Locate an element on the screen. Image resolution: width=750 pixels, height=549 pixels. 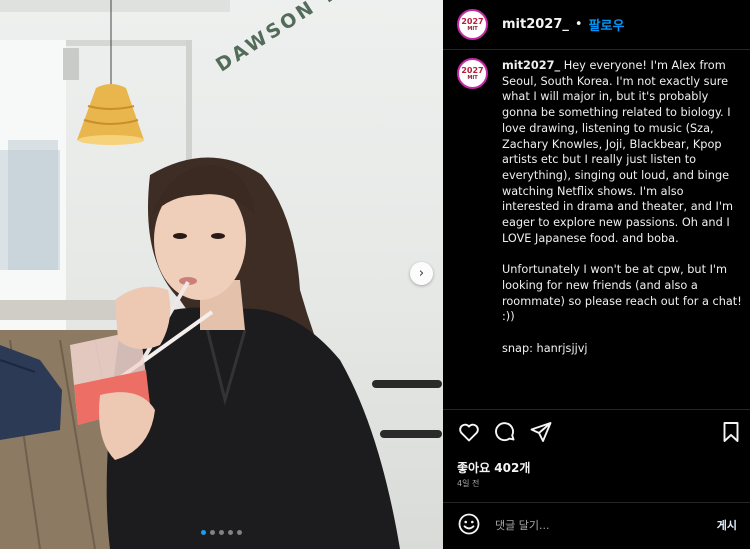
comment-icon is located at coordinates (505, 432).